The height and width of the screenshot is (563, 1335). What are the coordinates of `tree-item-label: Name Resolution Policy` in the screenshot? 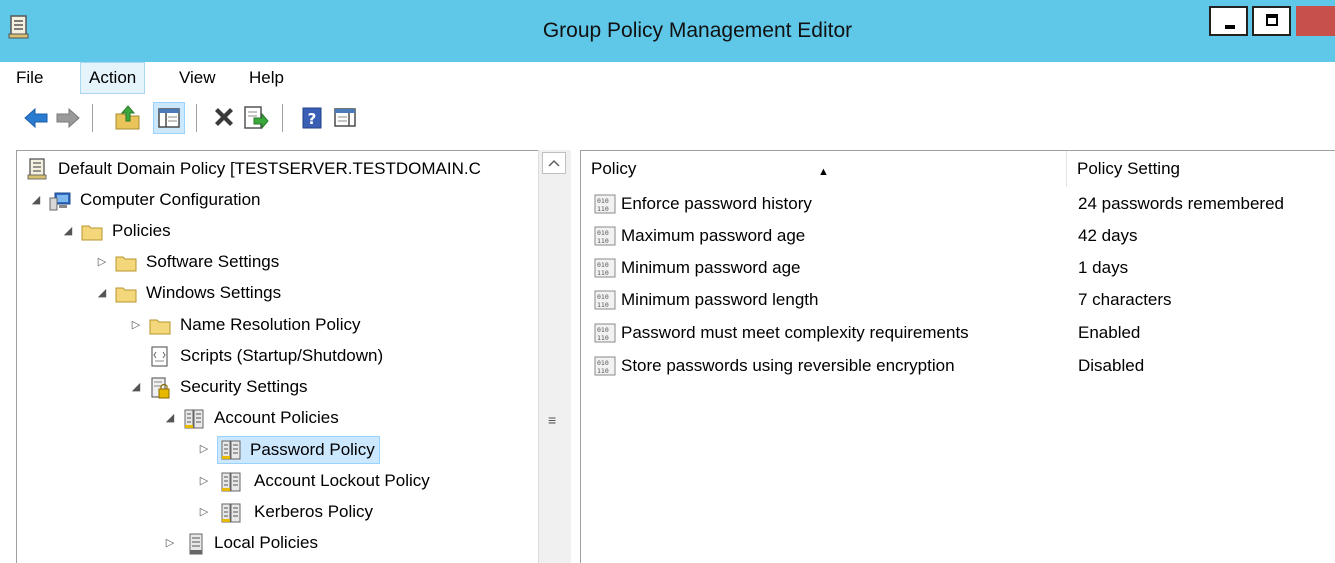 It's located at (270, 324).